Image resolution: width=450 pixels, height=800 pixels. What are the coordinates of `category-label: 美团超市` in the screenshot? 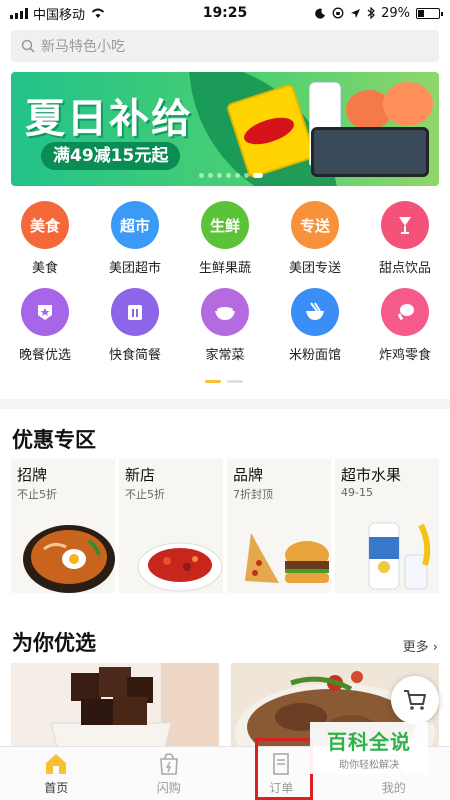 It's located at (134, 268).